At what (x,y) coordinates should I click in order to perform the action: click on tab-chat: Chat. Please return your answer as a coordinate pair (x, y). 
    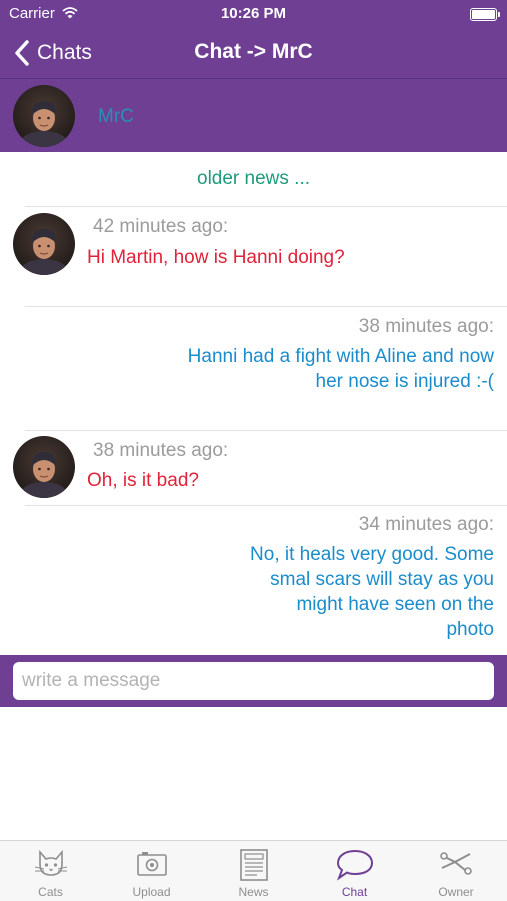
    Looking at the image, I should click on (354, 871).